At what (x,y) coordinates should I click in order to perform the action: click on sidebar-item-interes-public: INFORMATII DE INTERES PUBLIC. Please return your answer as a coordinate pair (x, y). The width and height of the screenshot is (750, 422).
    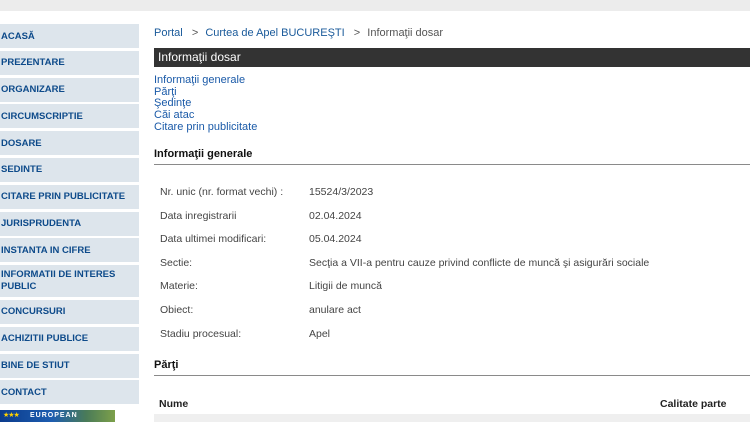
    Looking at the image, I should click on (69, 281).